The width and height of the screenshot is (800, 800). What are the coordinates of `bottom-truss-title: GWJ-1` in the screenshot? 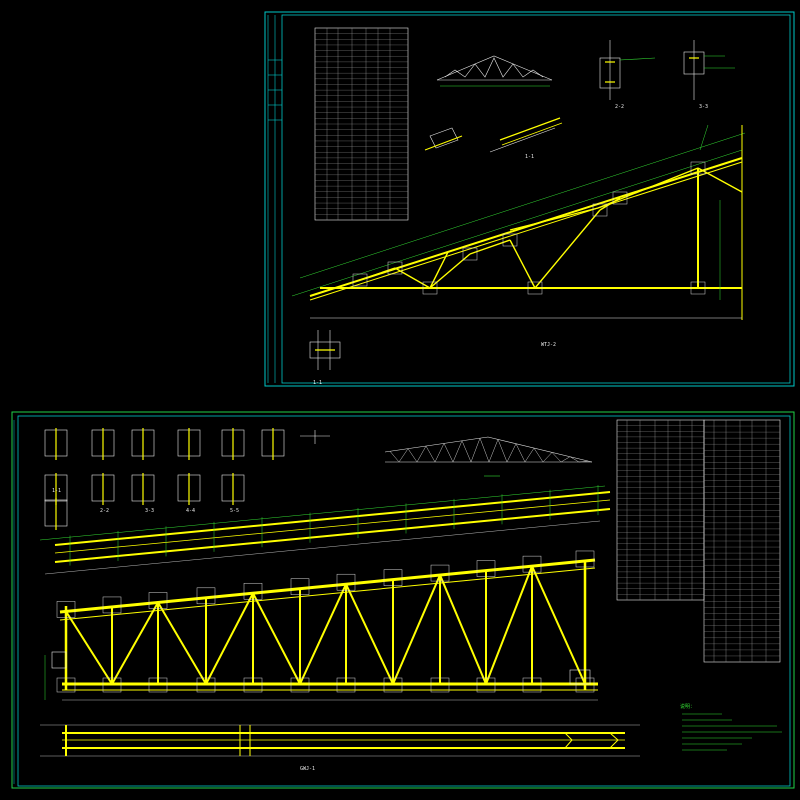 It's located at (307, 769).